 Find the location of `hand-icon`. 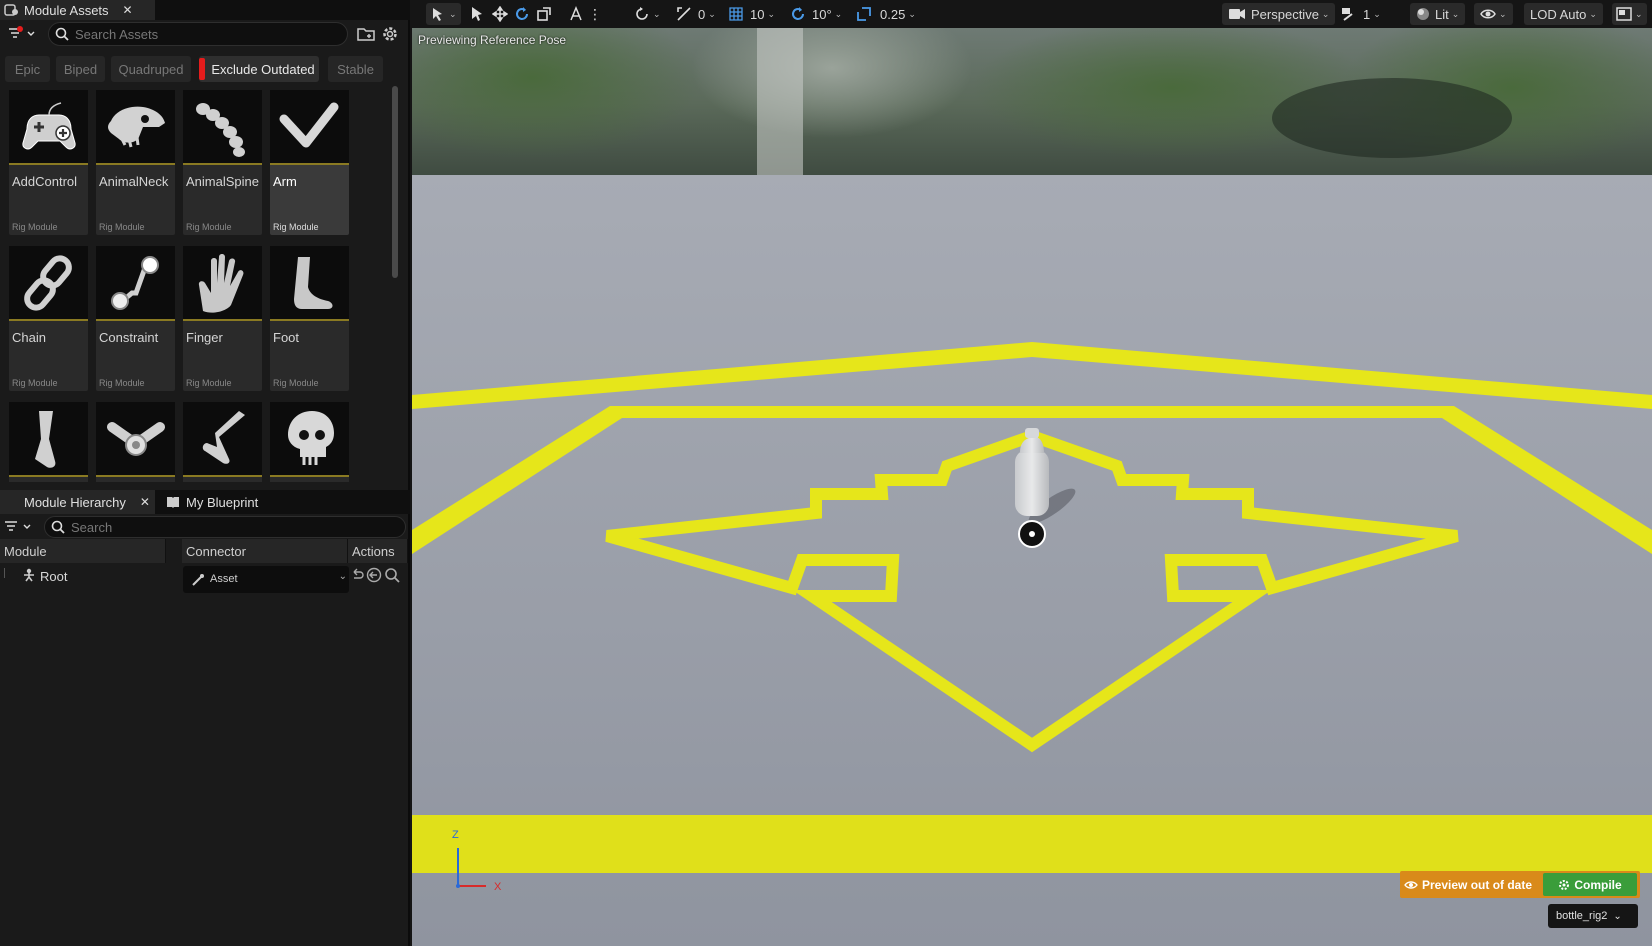

hand-icon is located at coordinates (222, 283).